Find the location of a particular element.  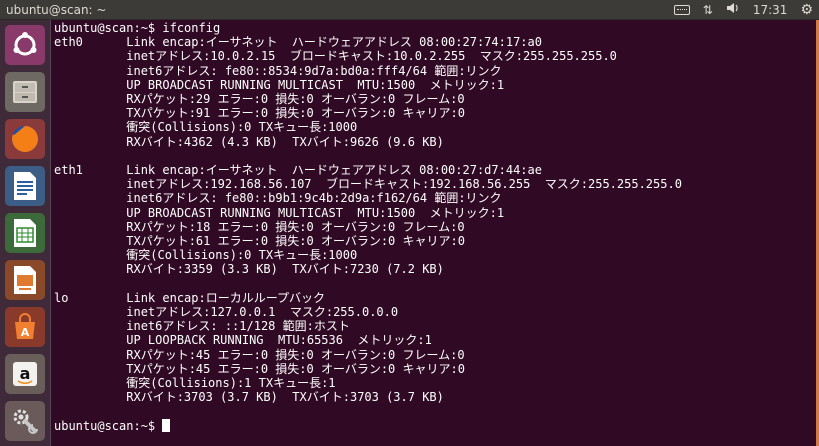

launcher-item-system-settings is located at coordinates (25, 421).